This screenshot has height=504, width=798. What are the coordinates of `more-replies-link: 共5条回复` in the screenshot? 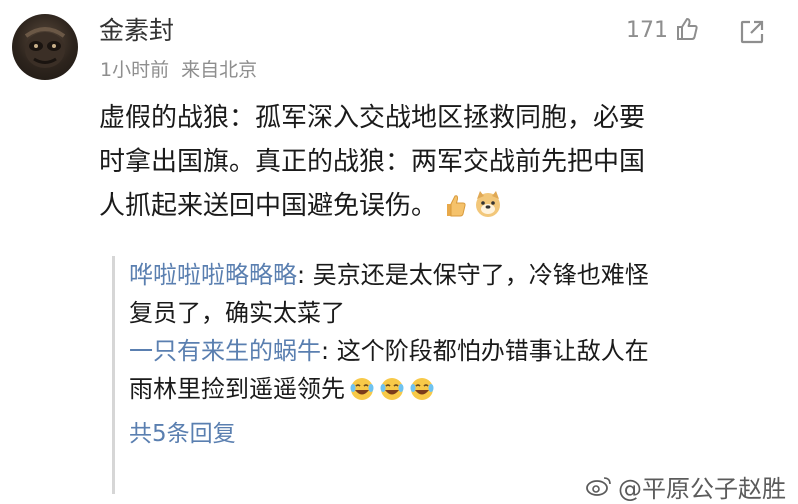 It's located at (455, 434).